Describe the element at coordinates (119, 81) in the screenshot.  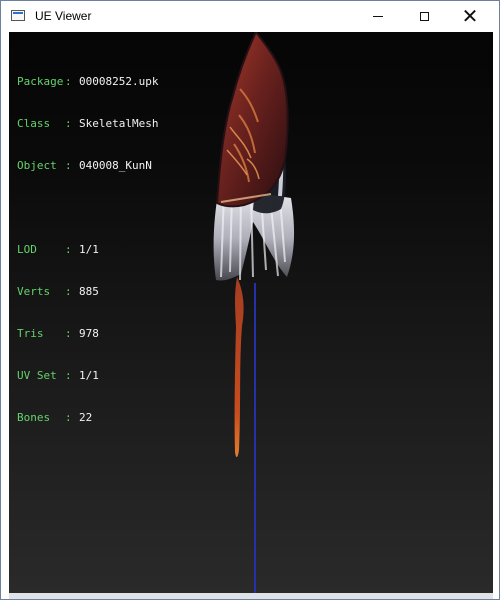
I see `package-value: 00008252.upk` at that location.